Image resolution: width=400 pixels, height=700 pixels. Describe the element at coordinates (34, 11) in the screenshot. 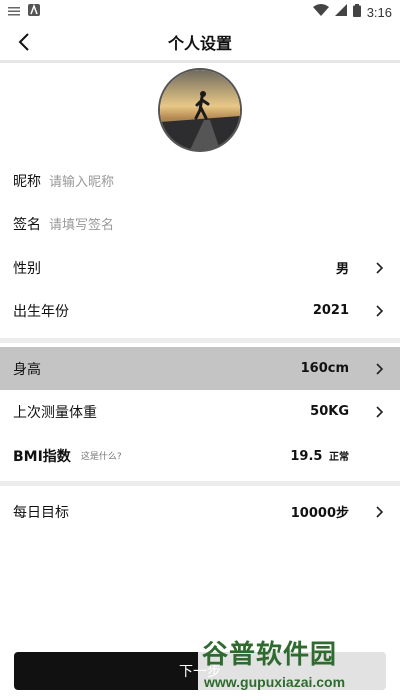

I see `app-icon` at that location.